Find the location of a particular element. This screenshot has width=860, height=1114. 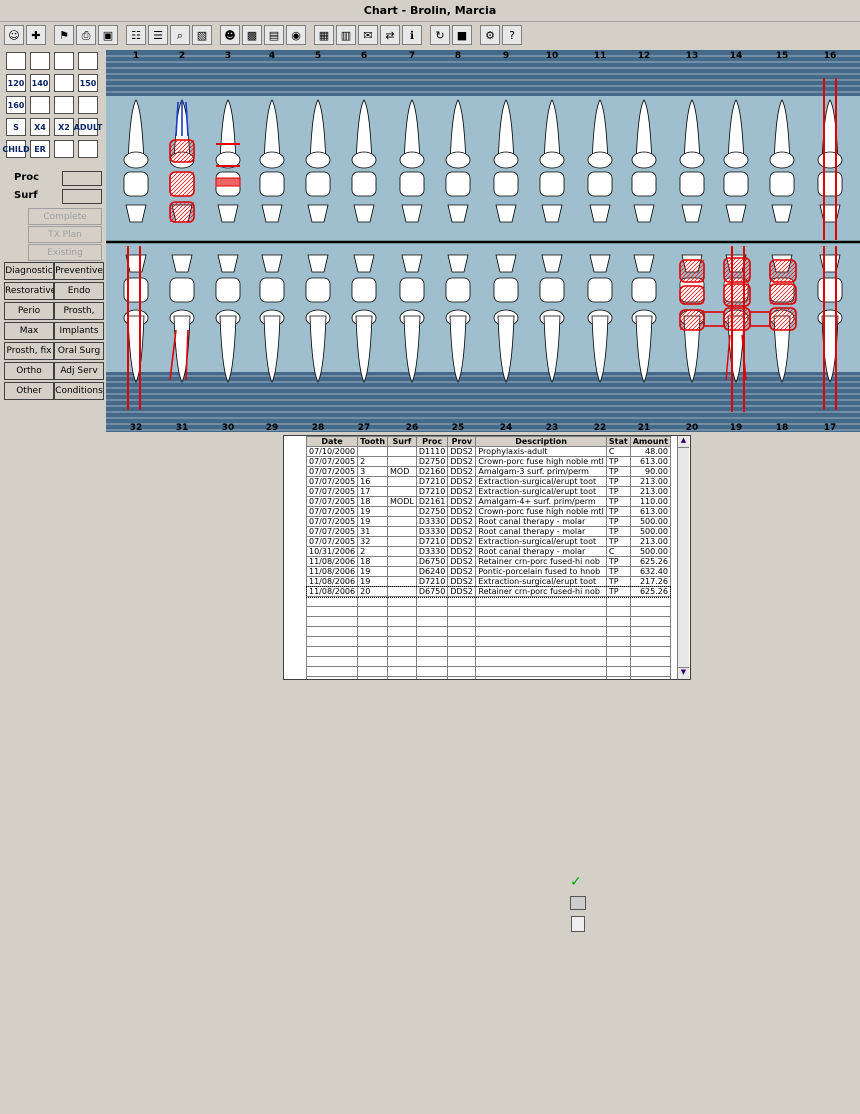

category-prosth-fix-button: Prosth, fix is located at coordinates (29, 351).